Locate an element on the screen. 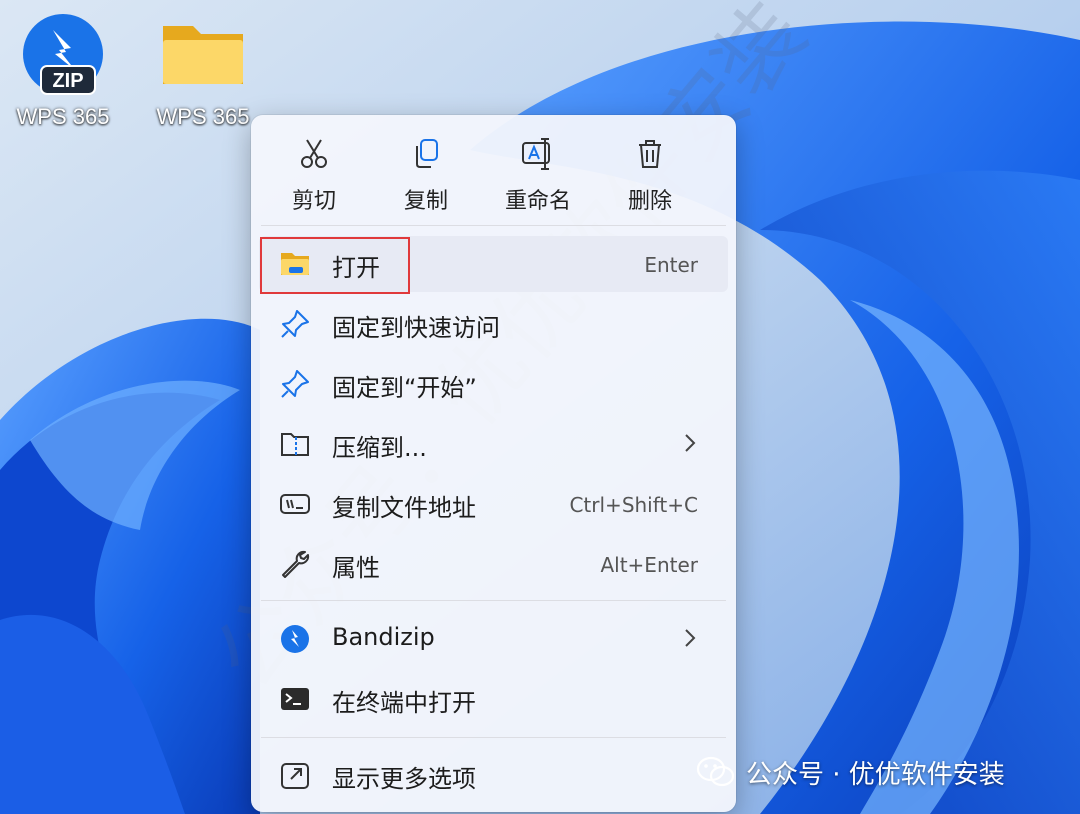  rename-label: 重命名 is located at coordinates (537, 201).